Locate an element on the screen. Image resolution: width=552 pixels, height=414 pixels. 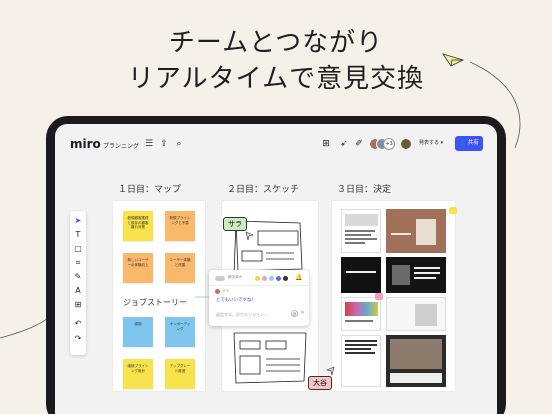
send-icon: ➤ is located at coordinates (302, 312).